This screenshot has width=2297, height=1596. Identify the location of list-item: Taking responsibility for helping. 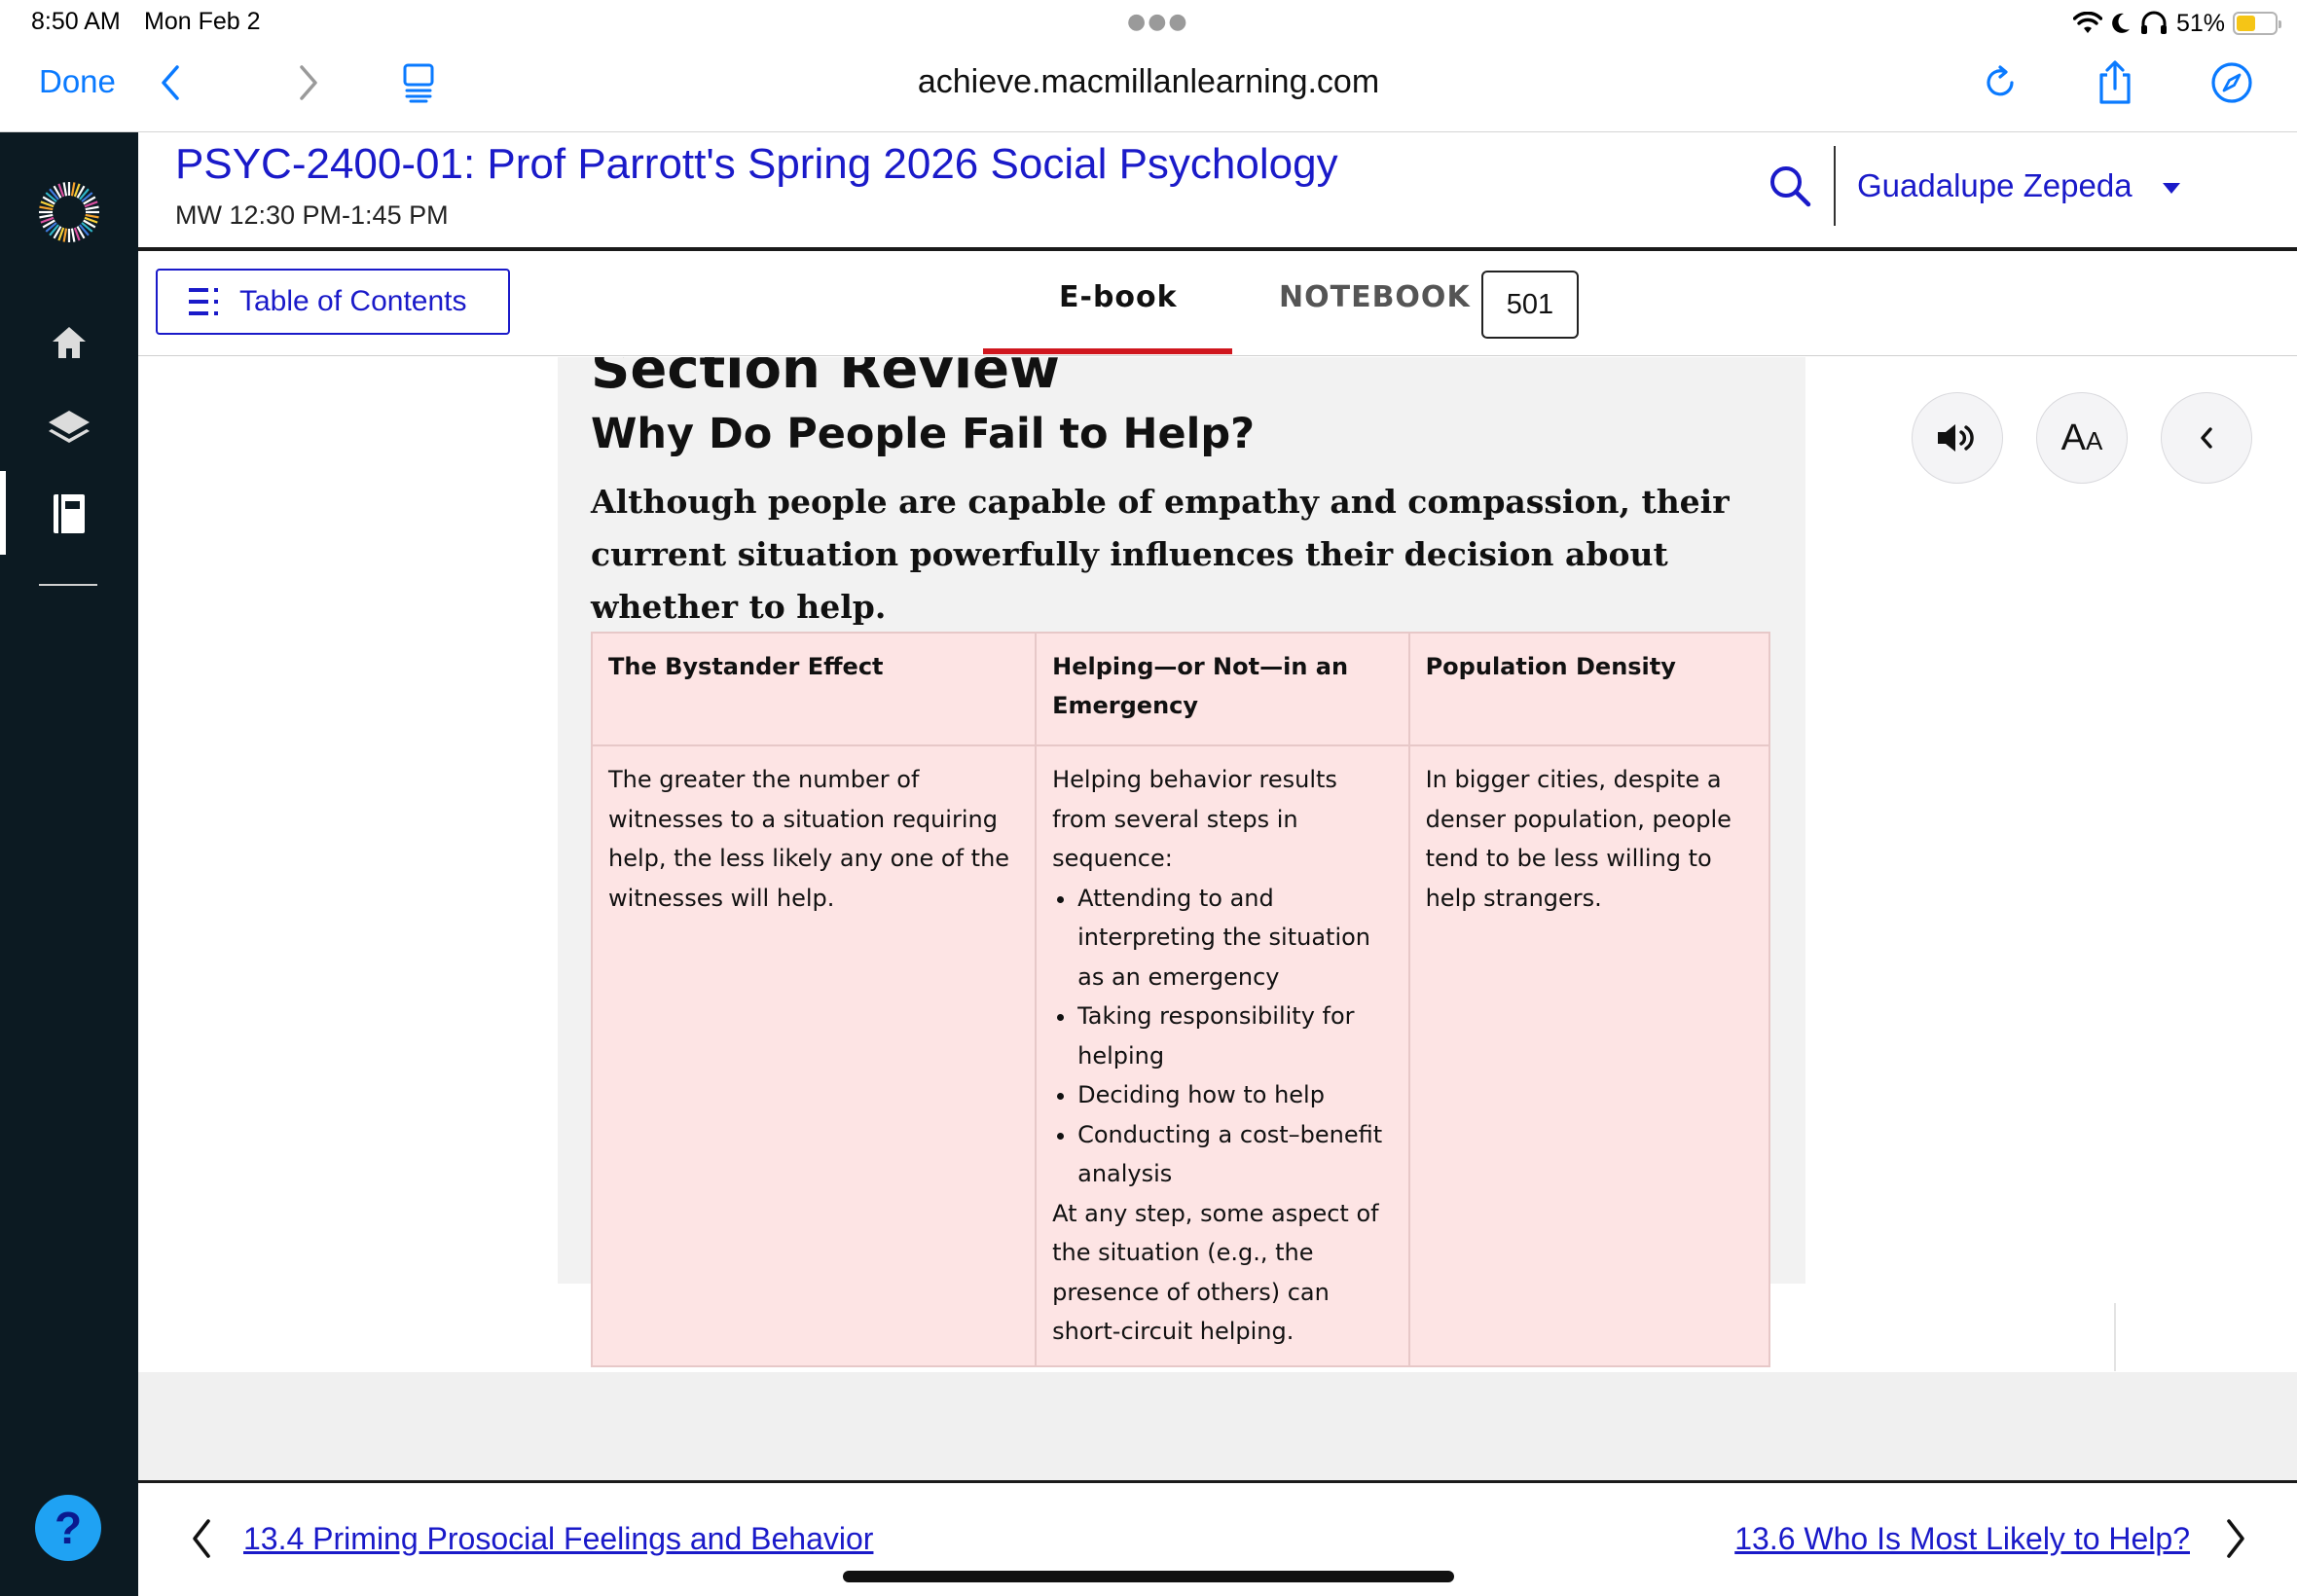
(1234, 1036).